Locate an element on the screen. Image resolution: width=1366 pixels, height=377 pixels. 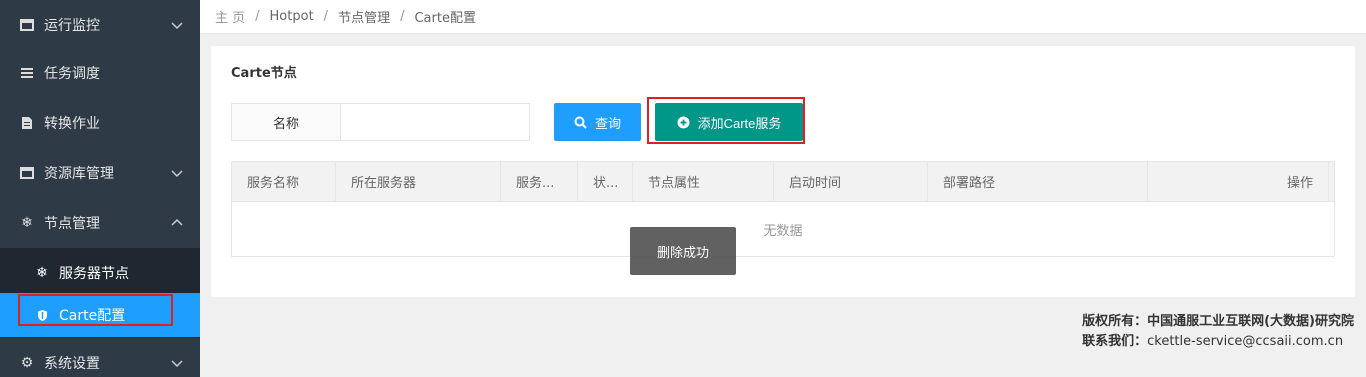
breadcrumb-home: 主 页 is located at coordinates (230, 16).